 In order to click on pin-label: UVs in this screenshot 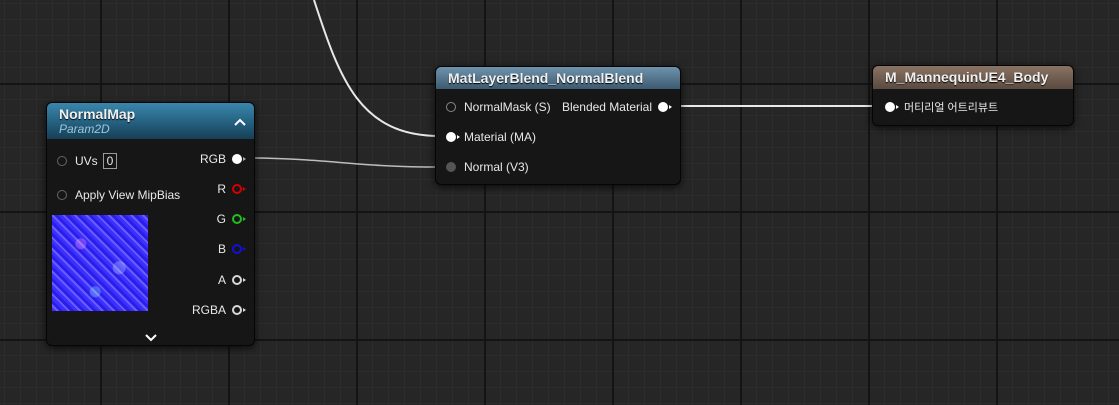, I will do `click(86, 161)`.